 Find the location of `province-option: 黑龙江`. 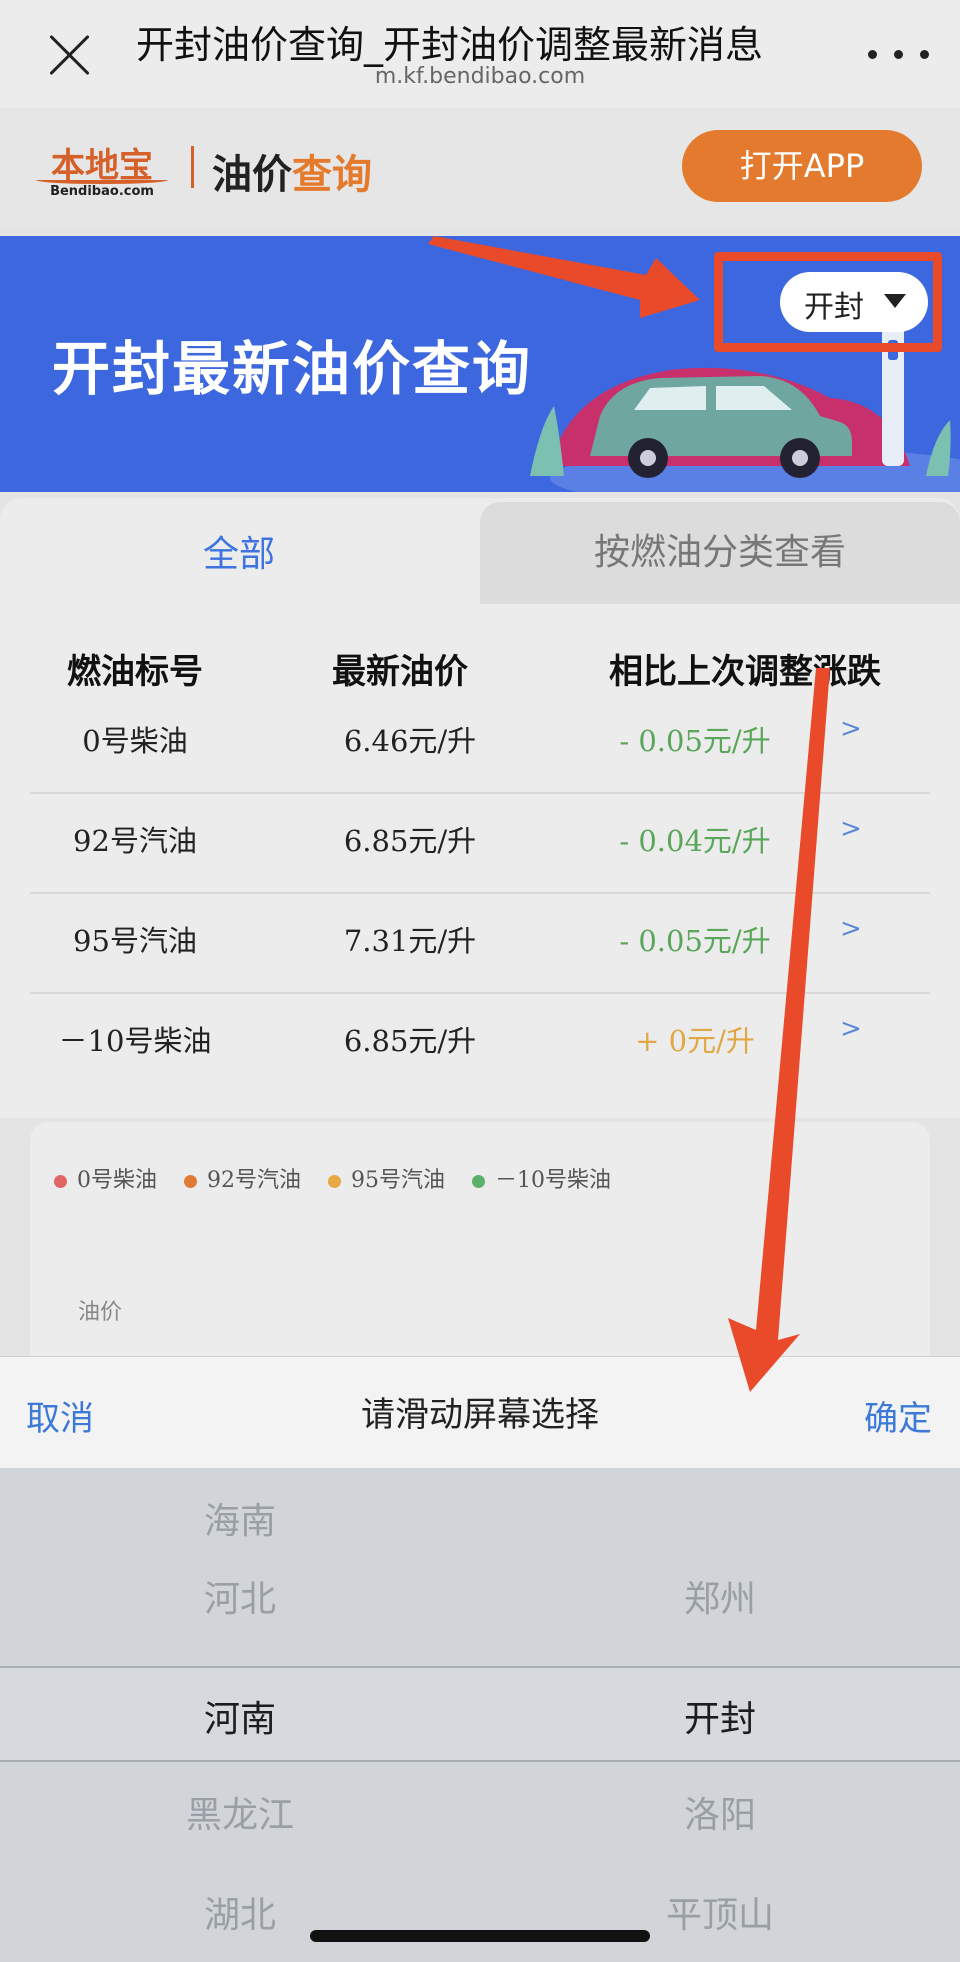

province-option: 黑龙江 is located at coordinates (240, 1812).